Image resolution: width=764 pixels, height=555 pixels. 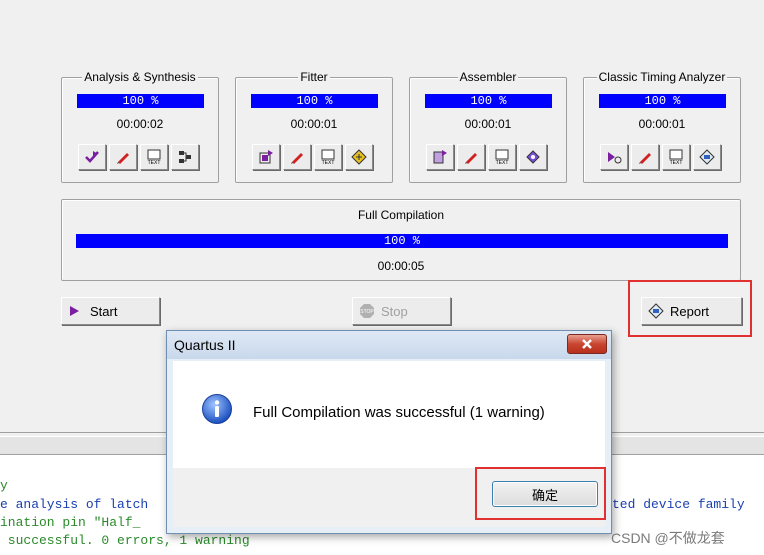 I want to click on stage-analysis-synthesis: Analysis & Synthesis 100 % 00:00:02 TEXT, so click(x=140, y=126).